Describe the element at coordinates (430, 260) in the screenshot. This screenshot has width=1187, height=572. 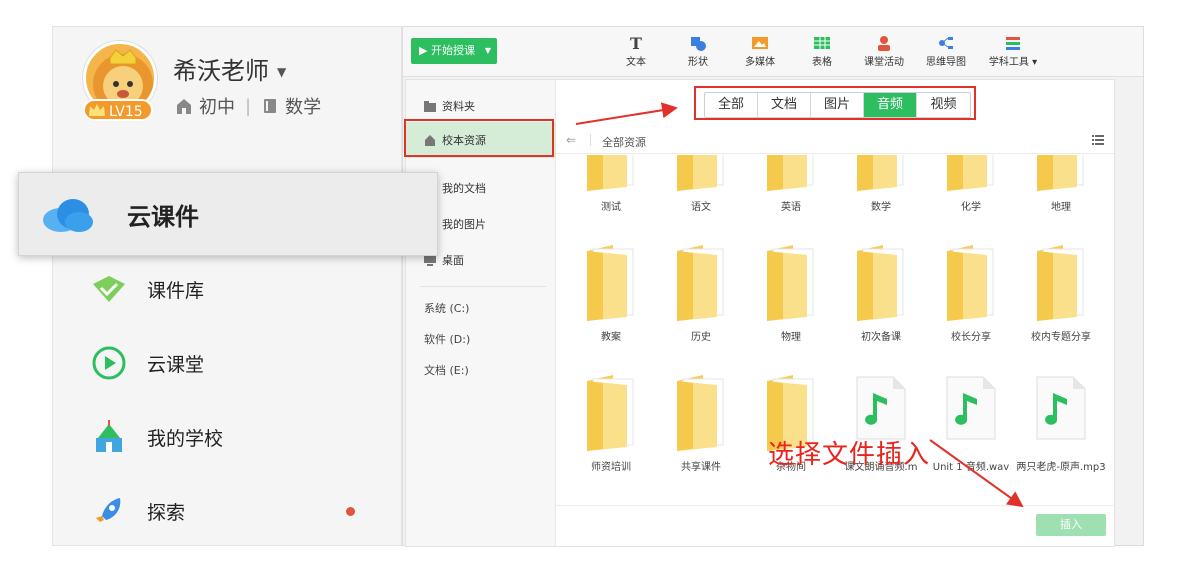
I see `desktop-icon` at that location.